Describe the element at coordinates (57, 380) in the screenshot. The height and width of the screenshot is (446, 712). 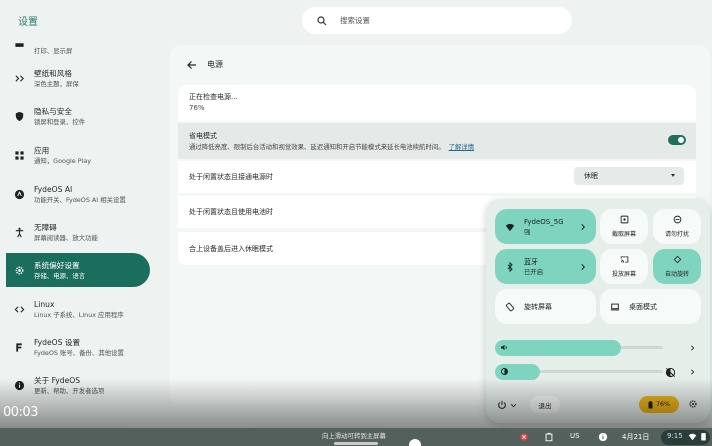
I see `sidebar-item-title: 关于 FydeOS` at that location.